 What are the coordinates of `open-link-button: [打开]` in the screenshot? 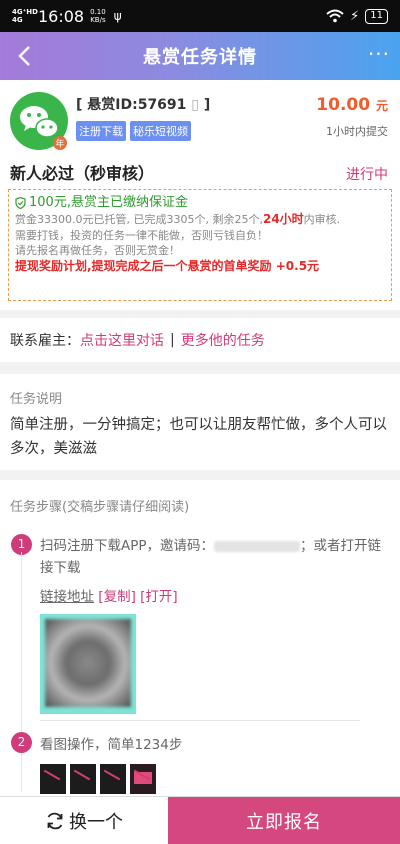 It's located at (159, 597).